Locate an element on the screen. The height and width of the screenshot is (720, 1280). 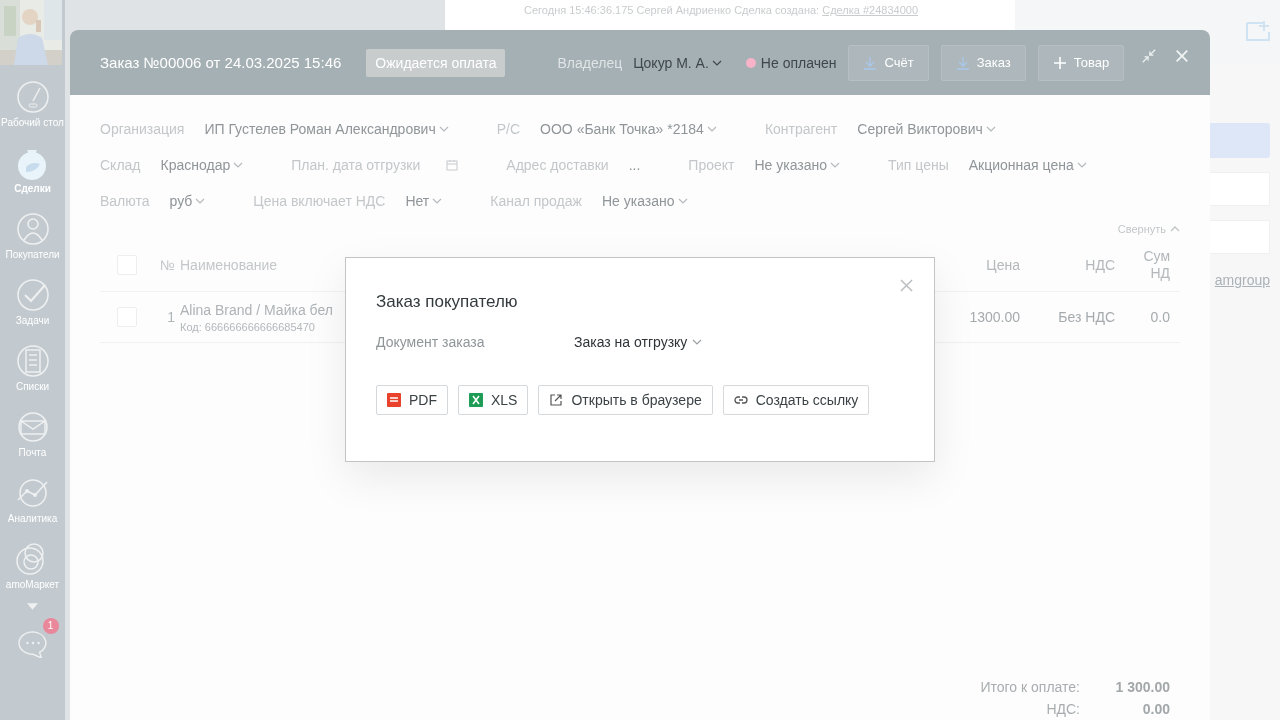
payment-status: Не оплачен is located at coordinates (798, 62).